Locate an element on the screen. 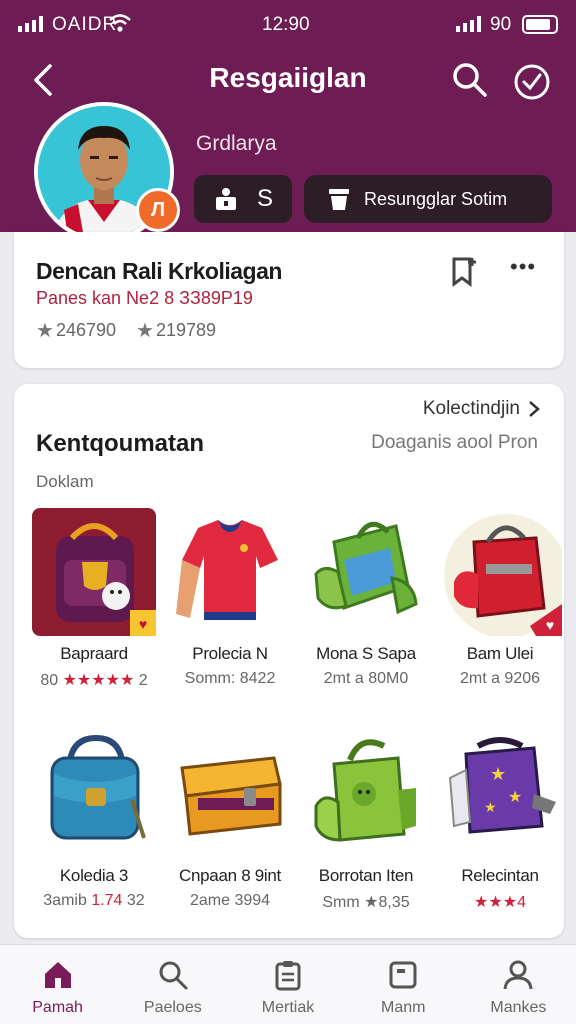  lock-icon is located at coordinates (225, 199).